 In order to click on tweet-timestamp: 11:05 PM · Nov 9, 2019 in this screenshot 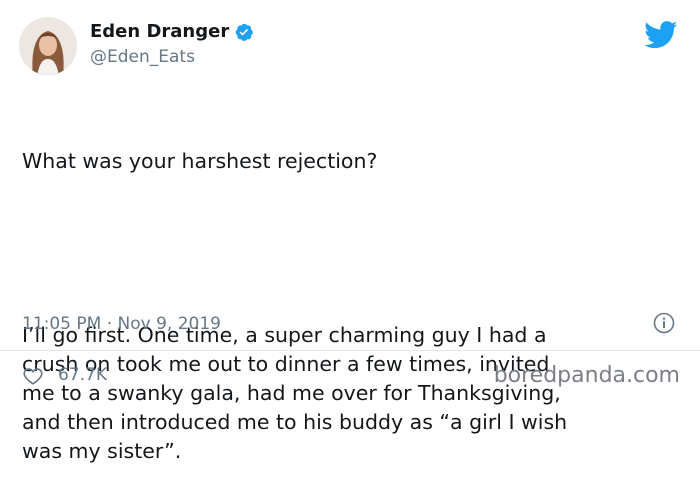, I will do `click(121, 324)`.